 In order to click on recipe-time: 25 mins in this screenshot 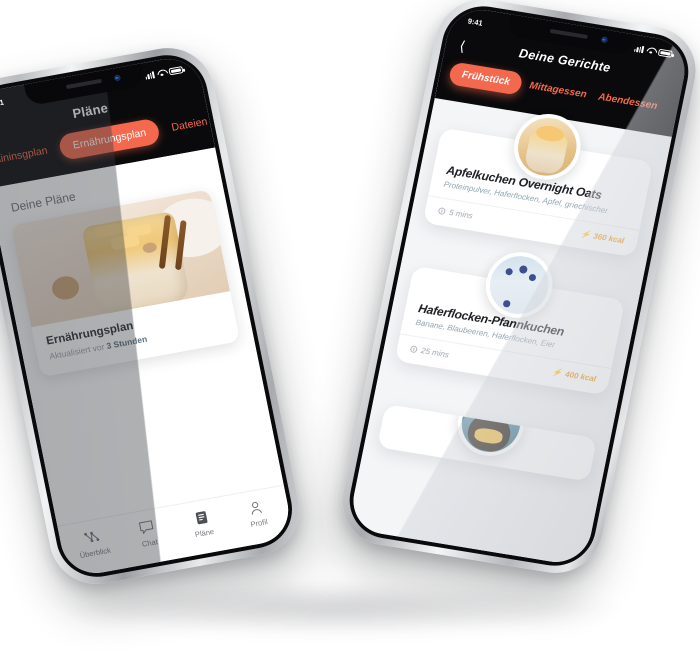, I will do `click(429, 352)`.